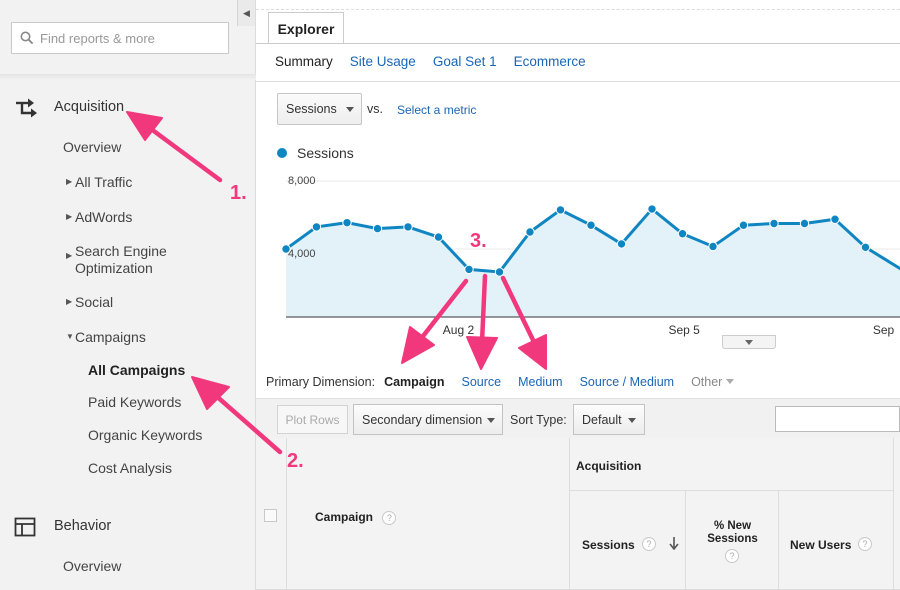 This screenshot has width=900, height=590. I want to click on nav-behavior: Behavior, so click(82, 526).